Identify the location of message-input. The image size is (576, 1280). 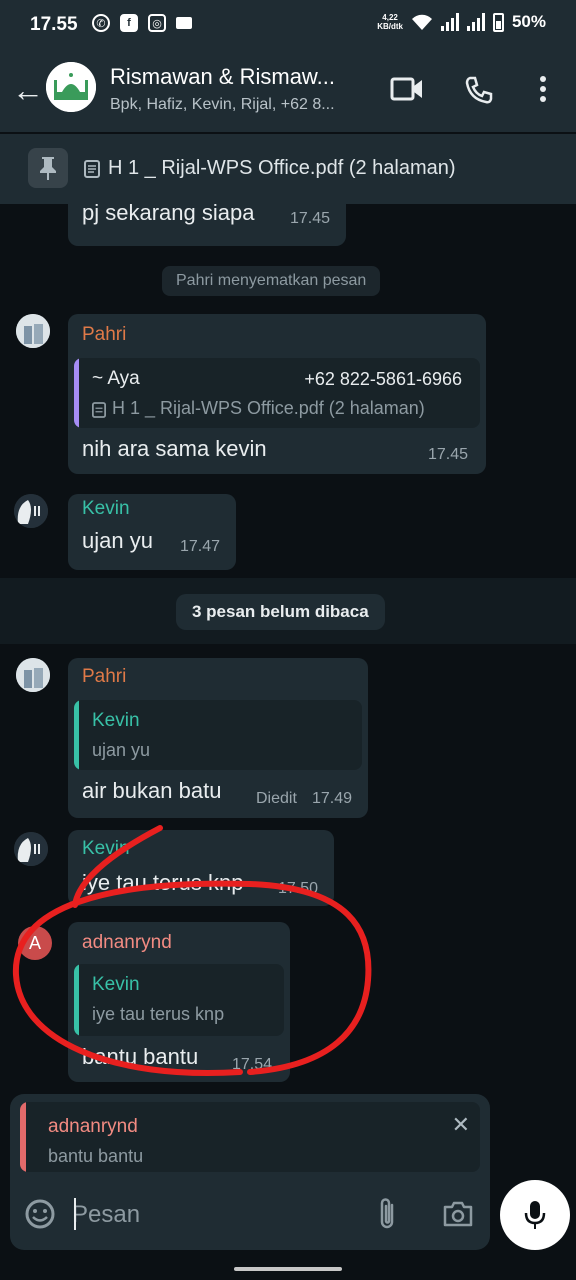
(217, 1215).